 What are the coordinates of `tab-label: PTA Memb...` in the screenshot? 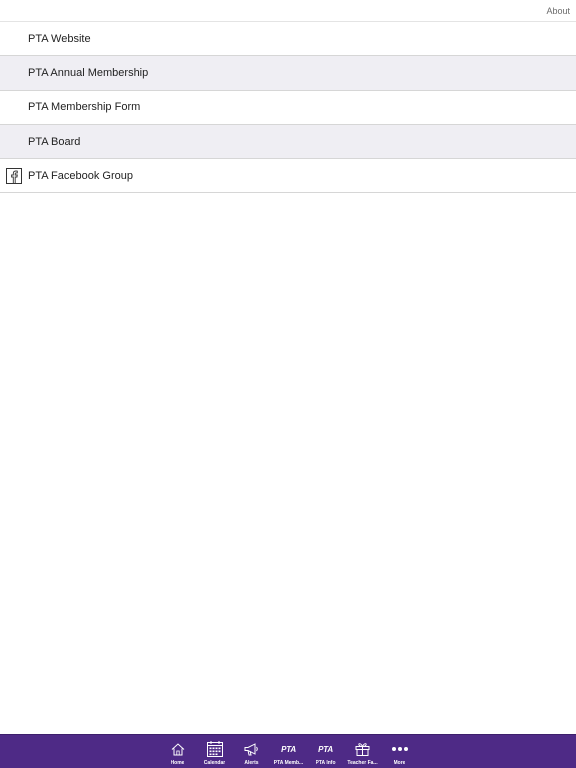 It's located at (288, 763).